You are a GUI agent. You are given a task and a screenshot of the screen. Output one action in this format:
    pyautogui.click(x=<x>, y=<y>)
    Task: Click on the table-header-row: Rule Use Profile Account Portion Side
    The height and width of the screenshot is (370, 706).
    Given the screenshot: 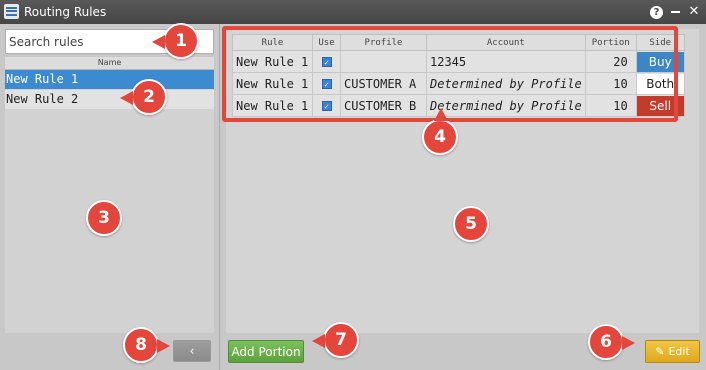 What is the action you would take?
    pyautogui.click(x=458, y=42)
    